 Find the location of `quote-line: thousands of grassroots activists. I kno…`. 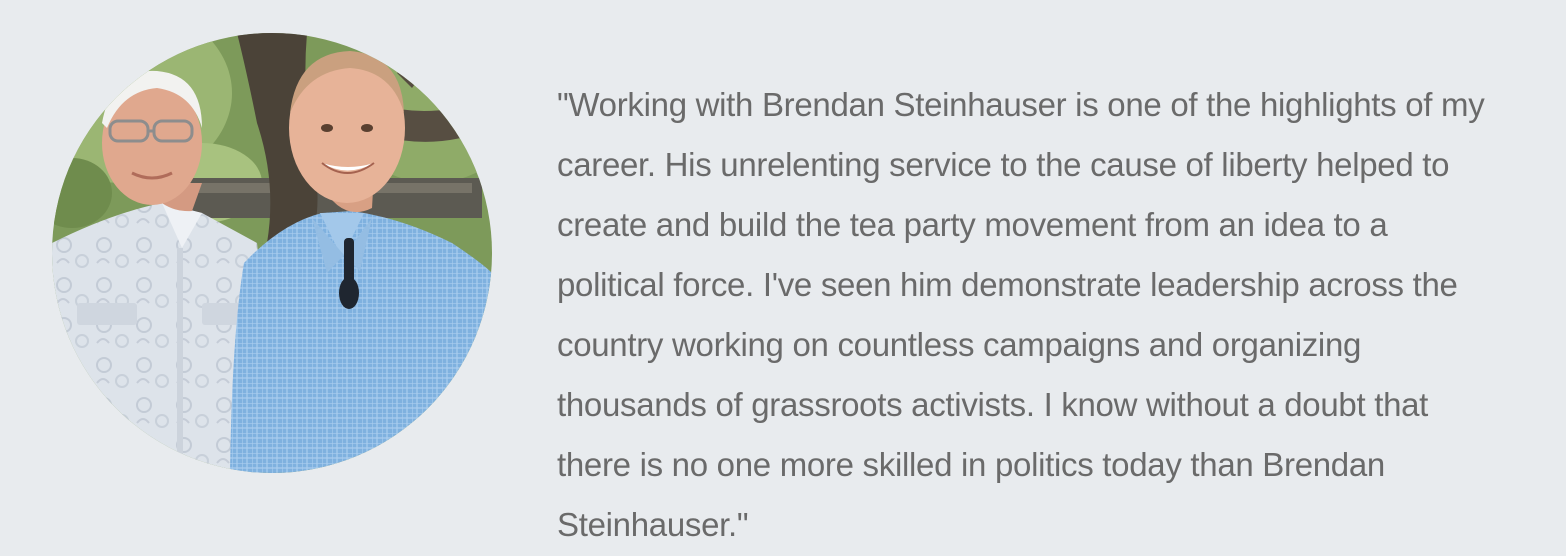

quote-line: thousands of grassroots activists. I kno… is located at coordinates (993, 404).